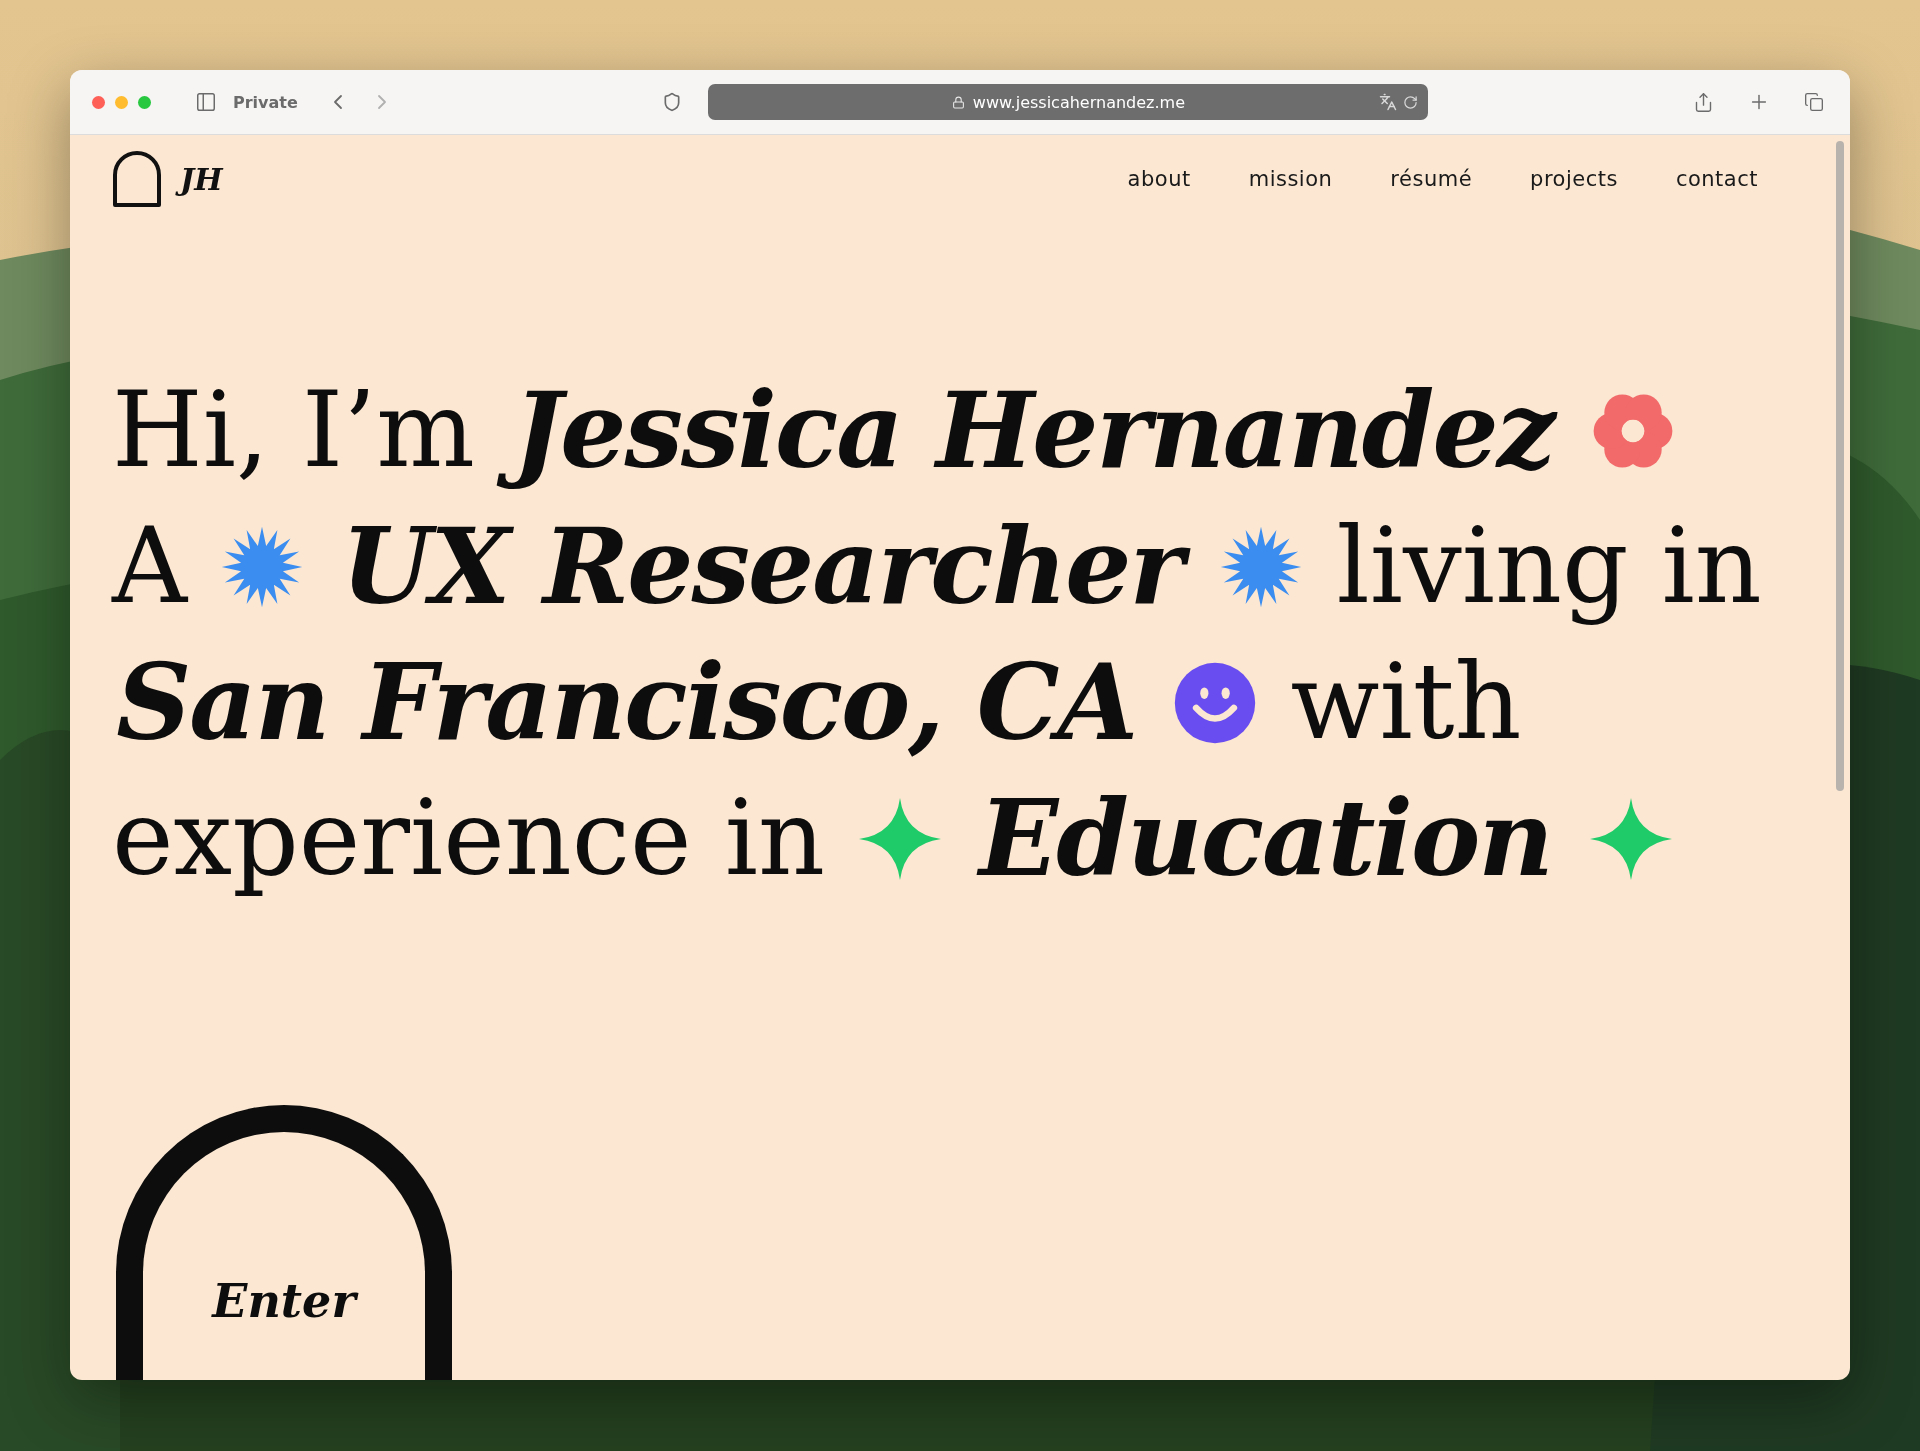 The height and width of the screenshot is (1451, 1920). Describe the element at coordinates (137, 179) in the screenshot. I see `arch-icon` at that location.